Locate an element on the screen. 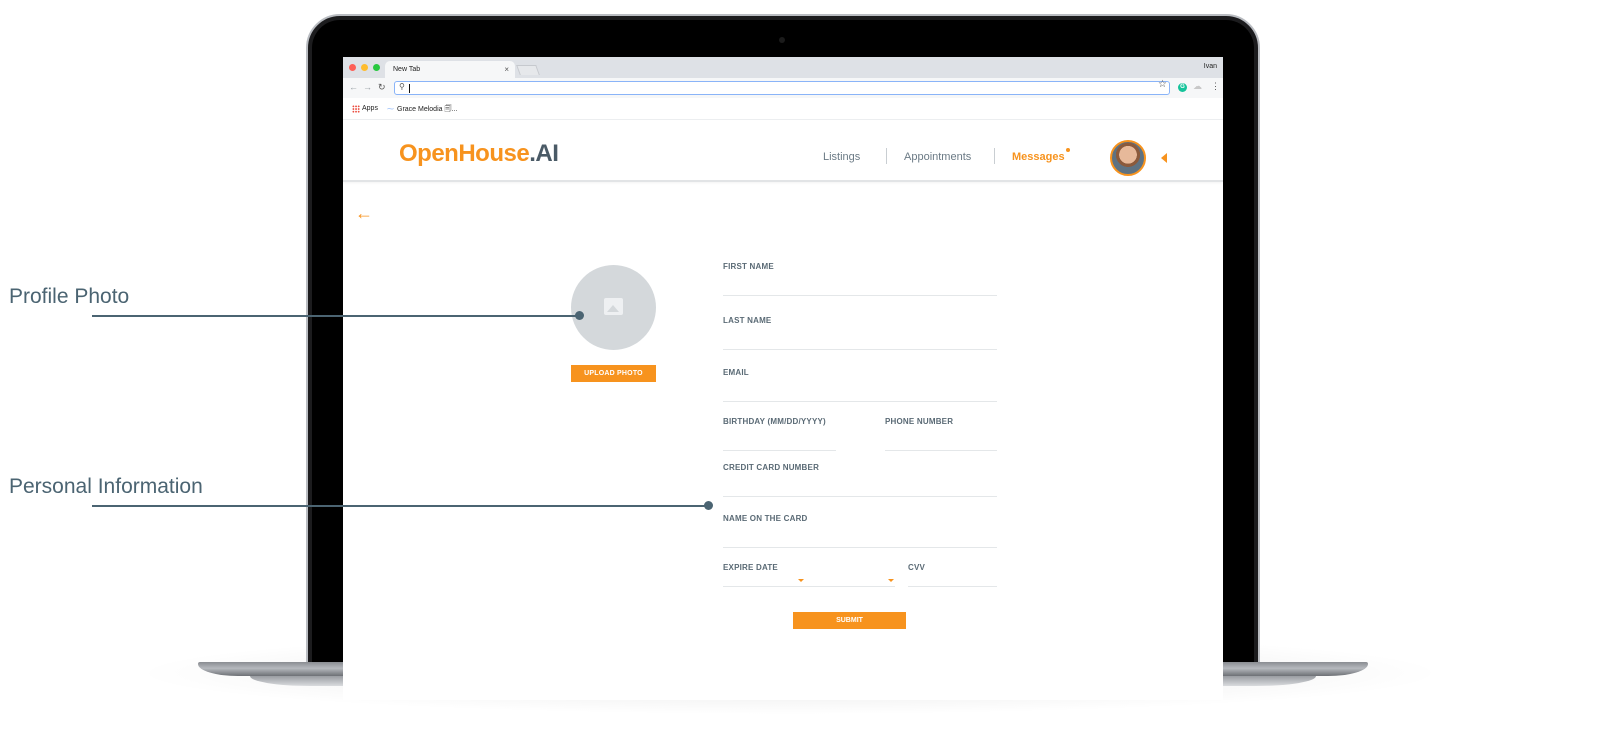  first-name-label: FIRST NAME is located at coordinates (748, 266).